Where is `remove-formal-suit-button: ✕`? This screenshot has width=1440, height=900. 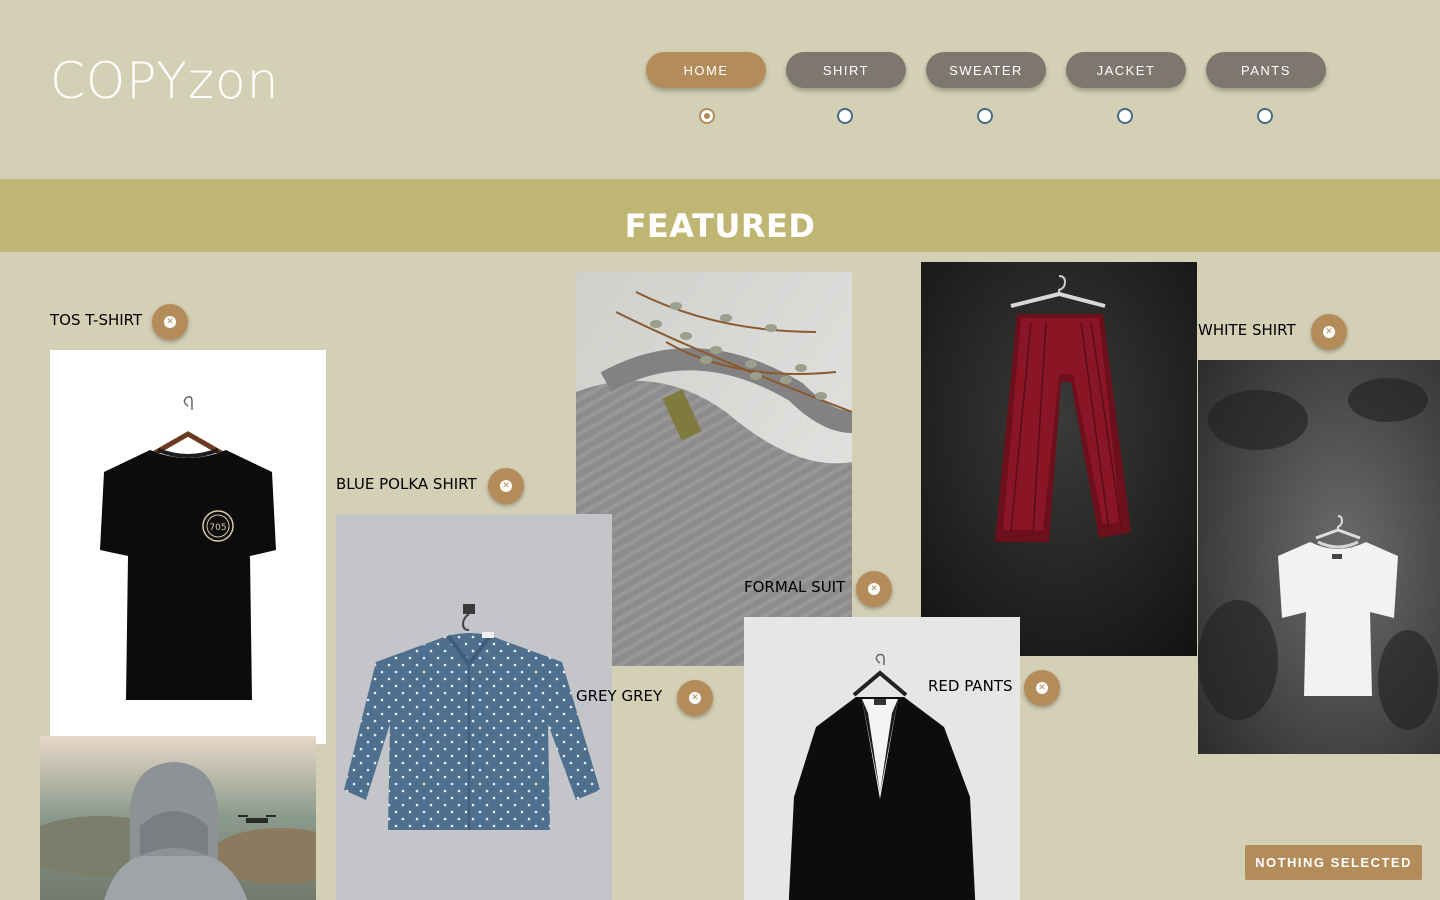 remove-formal-suit-button: ✕ is located at coordinates (874, 589).